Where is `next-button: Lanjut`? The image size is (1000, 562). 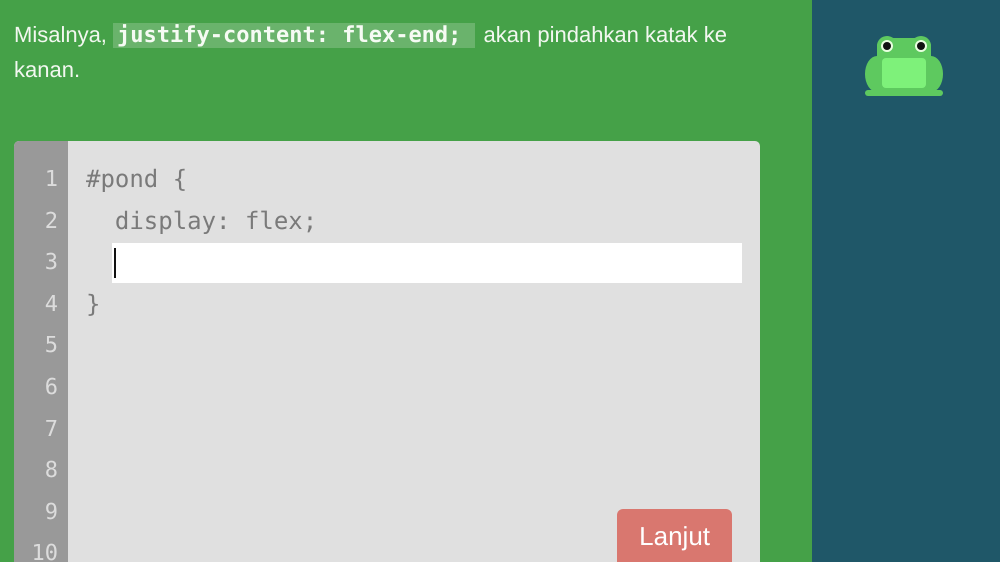 next-button: Lanjut is located at coordinates (674, 535).